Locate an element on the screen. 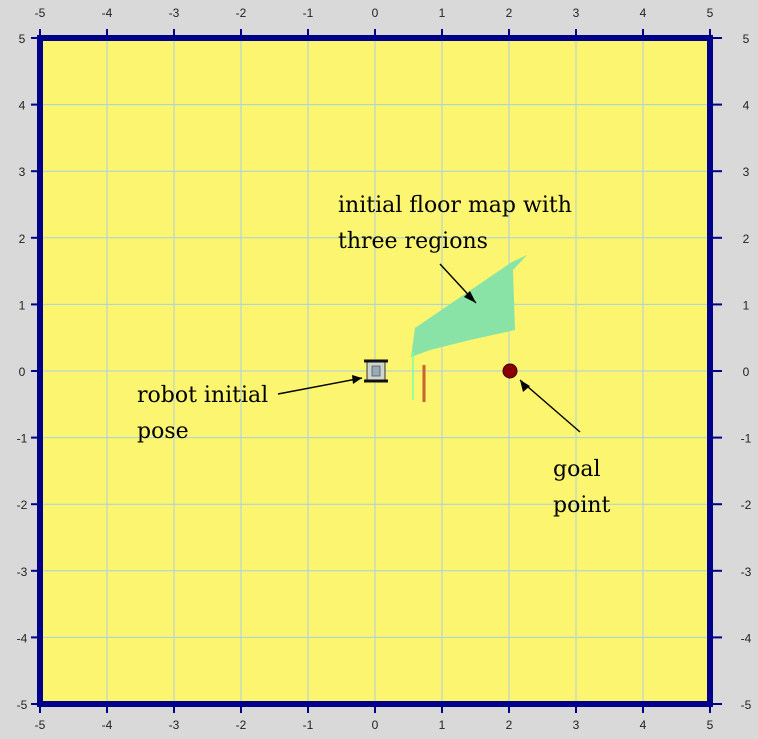  tick-label-top: -2 is located at coordinates (241, 13).